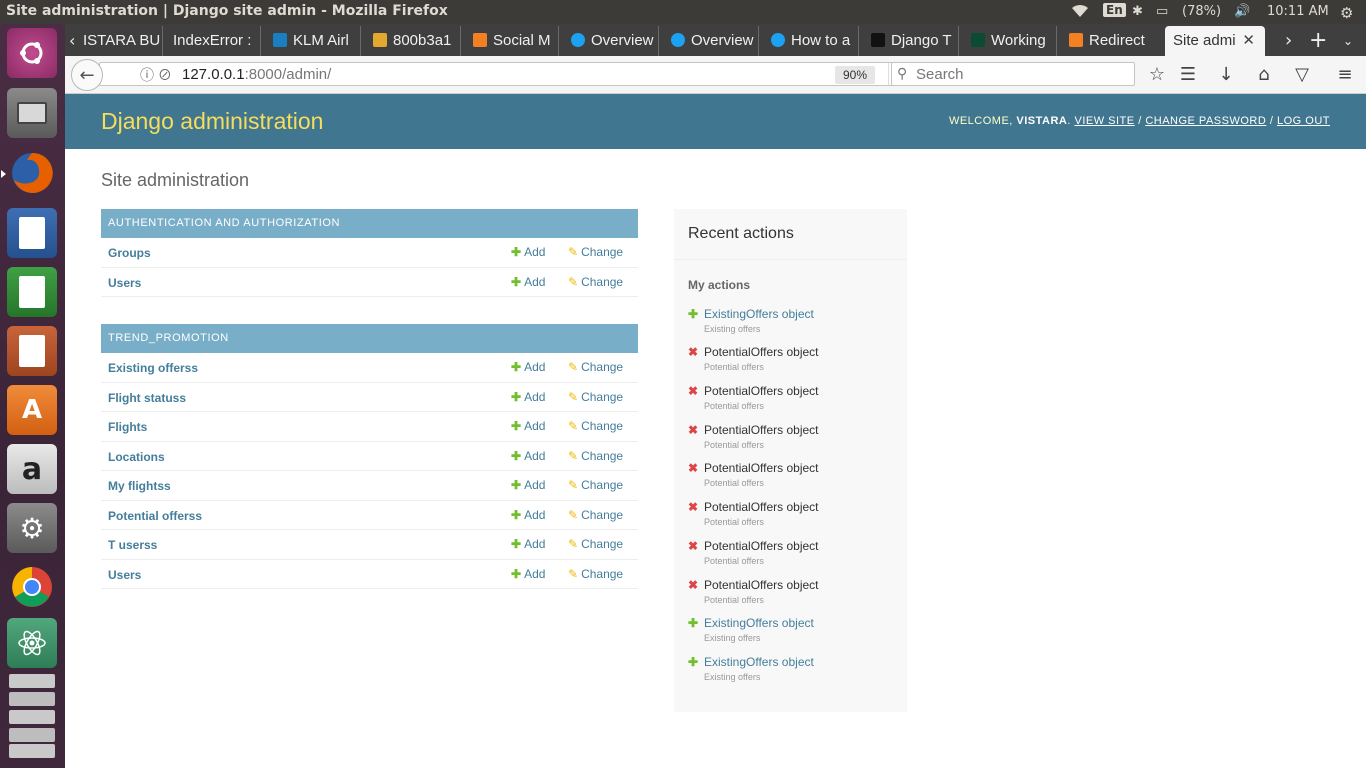  Describe the element at coordinates (761, 391) in the screenshot. I see `recent-action-name: PotentialOffers object` at that location.